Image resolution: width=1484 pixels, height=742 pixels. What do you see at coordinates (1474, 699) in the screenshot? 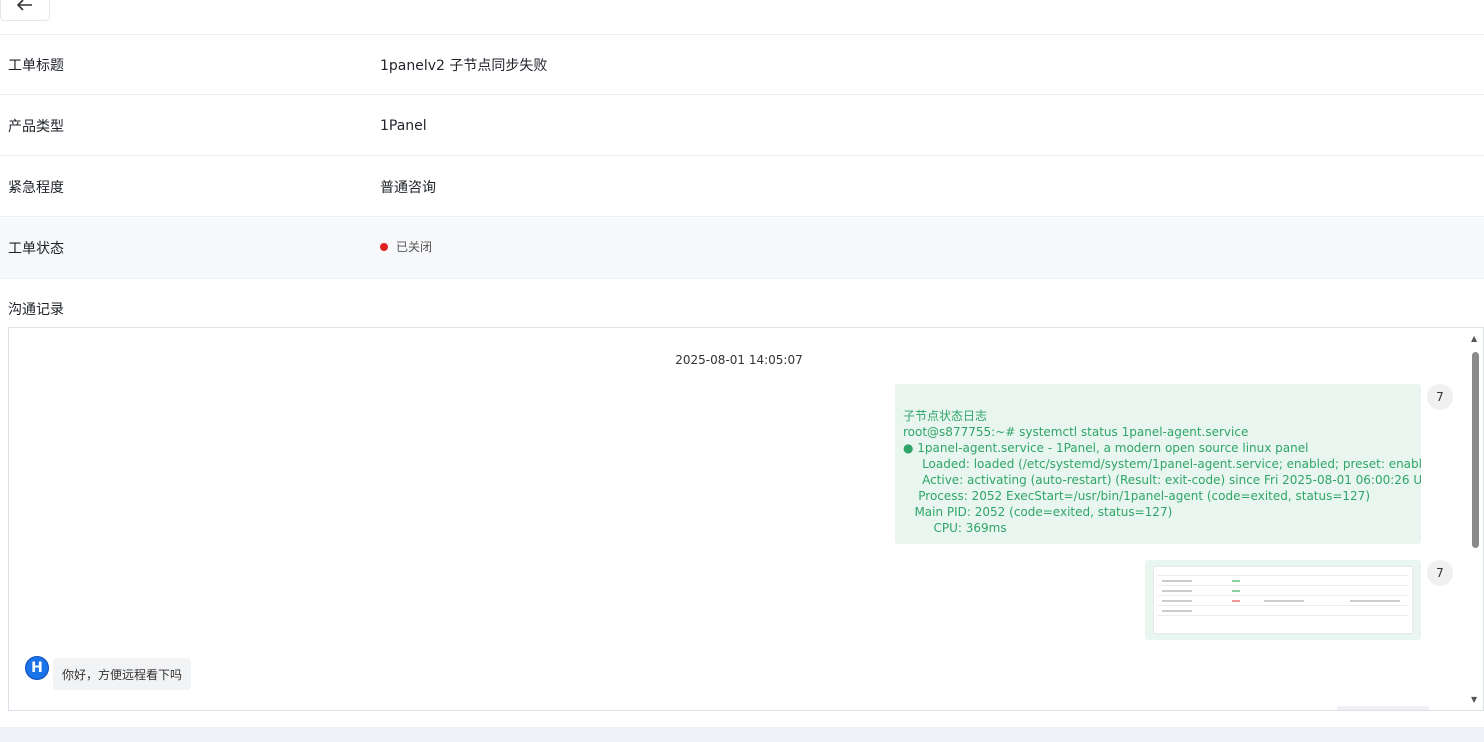
I see `scroll-down-icon: ▼` at bounding box center [1474, 699].